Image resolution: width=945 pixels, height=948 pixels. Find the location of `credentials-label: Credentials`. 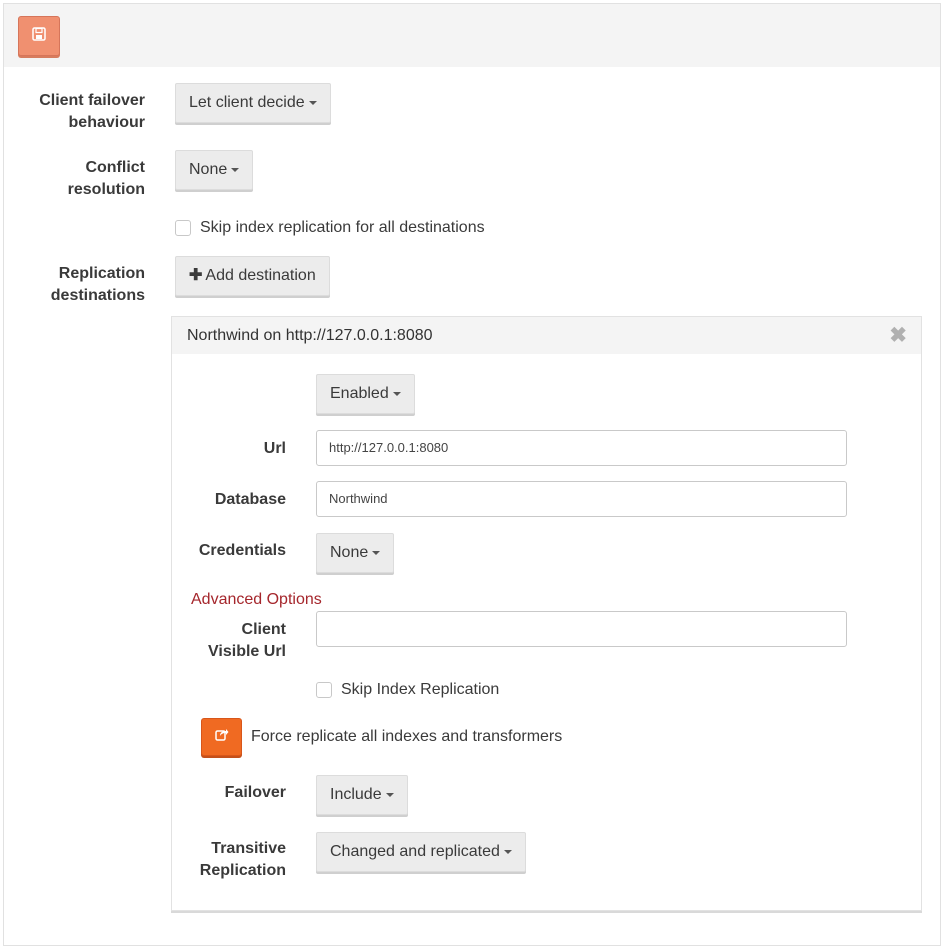

credentials-label: Credentials is located at coordinates (242, 550).